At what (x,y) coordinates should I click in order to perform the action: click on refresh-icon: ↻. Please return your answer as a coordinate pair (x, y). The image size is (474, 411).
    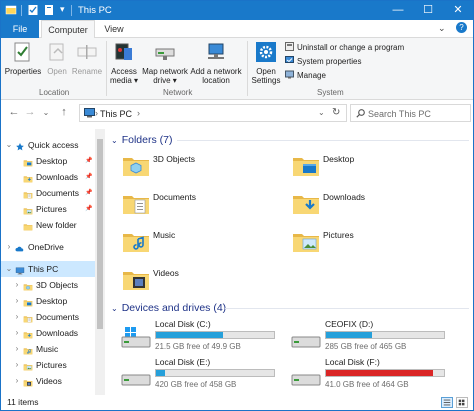
    Looking at the image, I should click on (336, 112).